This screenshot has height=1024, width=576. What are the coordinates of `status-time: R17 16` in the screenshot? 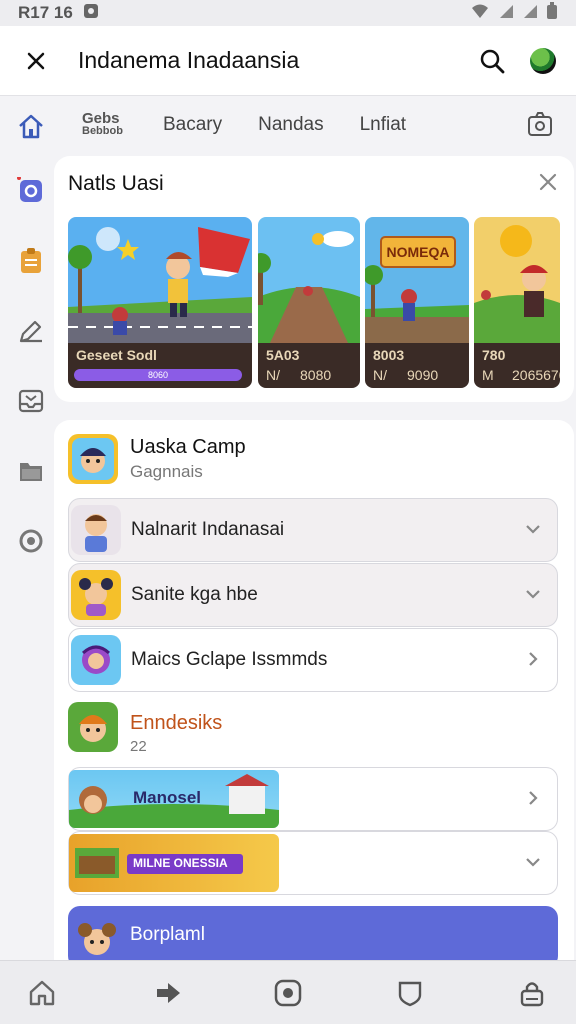 It's located at (45, 12).